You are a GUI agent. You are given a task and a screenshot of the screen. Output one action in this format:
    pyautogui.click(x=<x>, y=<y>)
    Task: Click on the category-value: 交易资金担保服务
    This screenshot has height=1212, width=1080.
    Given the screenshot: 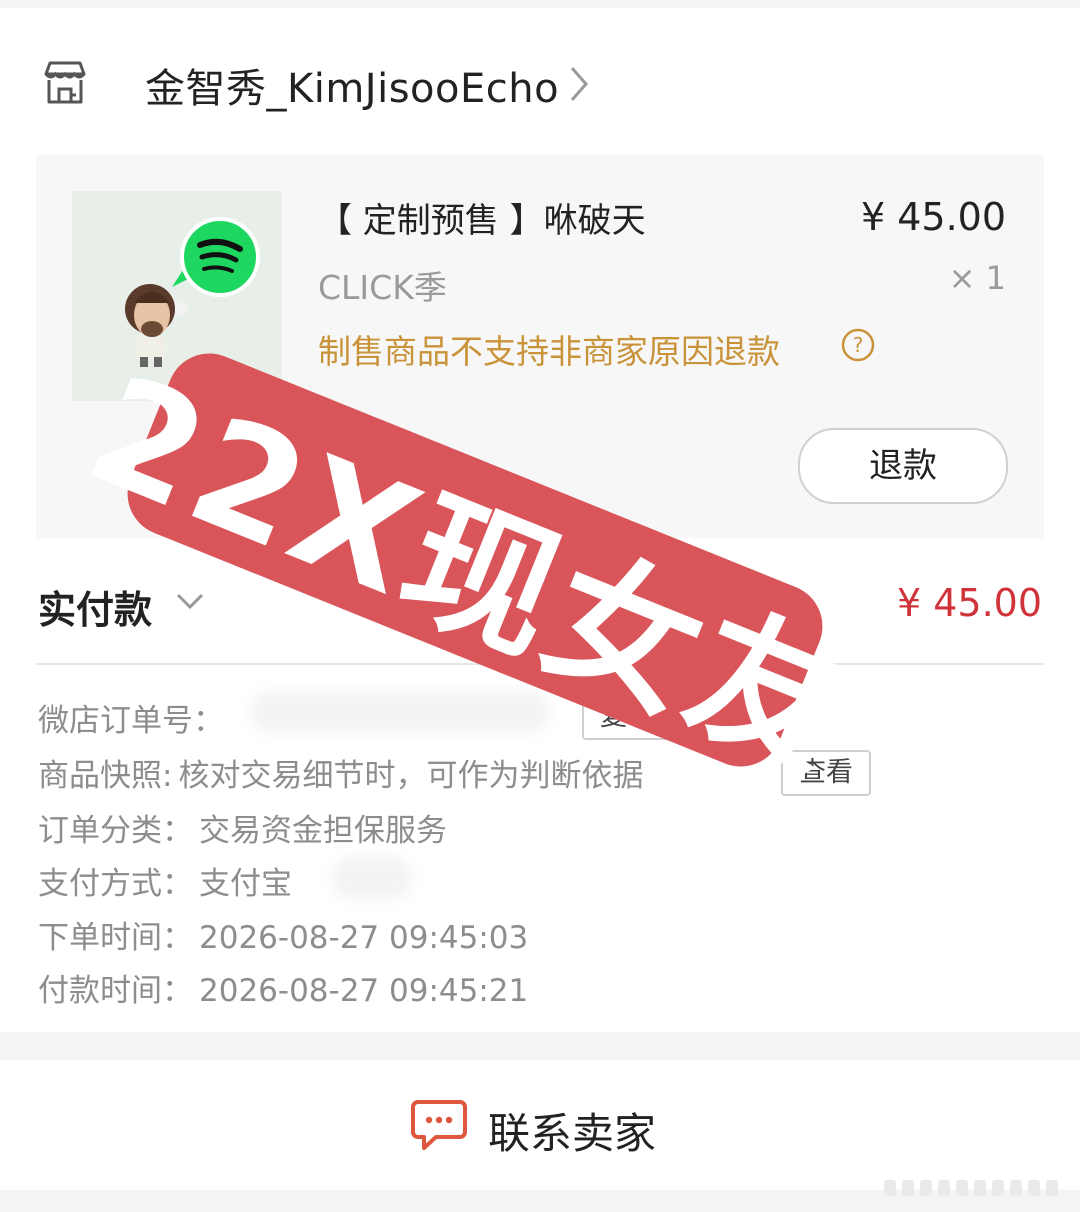 What is the action you would take?
    pyautogui.click(x=323, y=831)
    